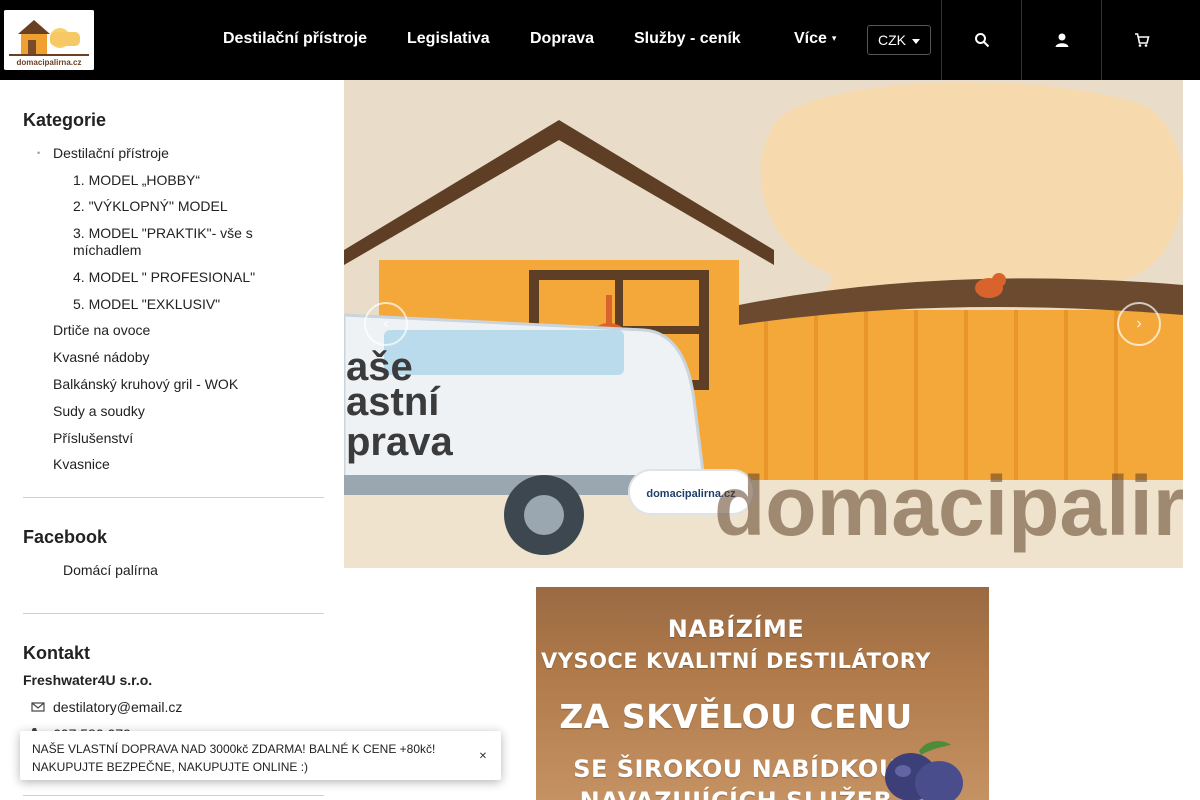 The height and width of the screenshot is (800, 1200). Describe the element at coordinates (163, 233) in the screenshot. I see `subcategory-model-praktik-line1: 3. MODEL "PRAKTIK"- vše s` at that location.